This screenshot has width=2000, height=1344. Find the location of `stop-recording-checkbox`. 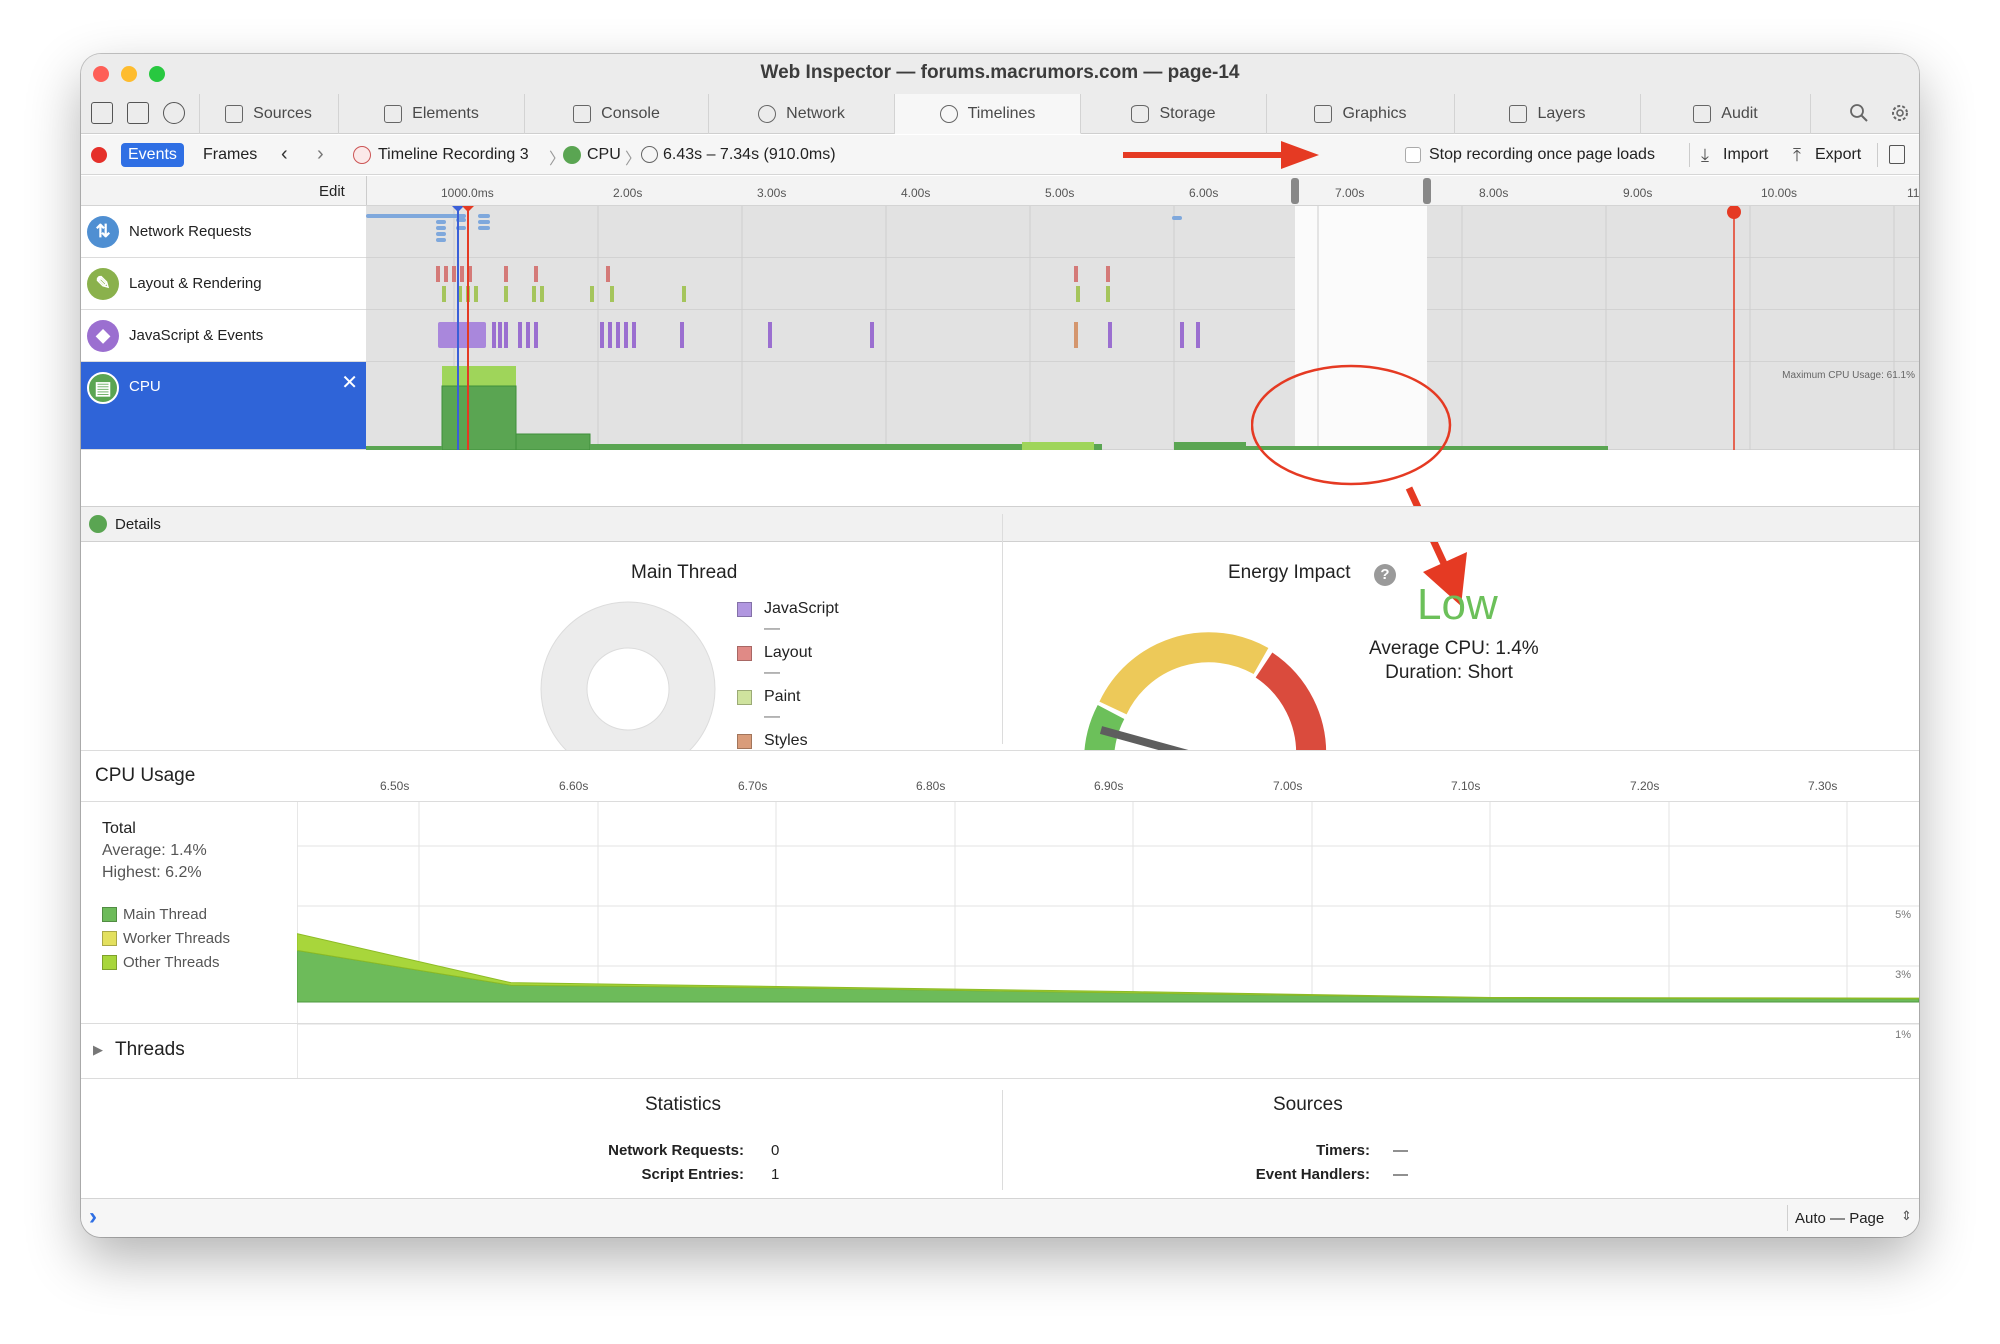

stop-recording-checkbox is located at coordinates (1413, 155).